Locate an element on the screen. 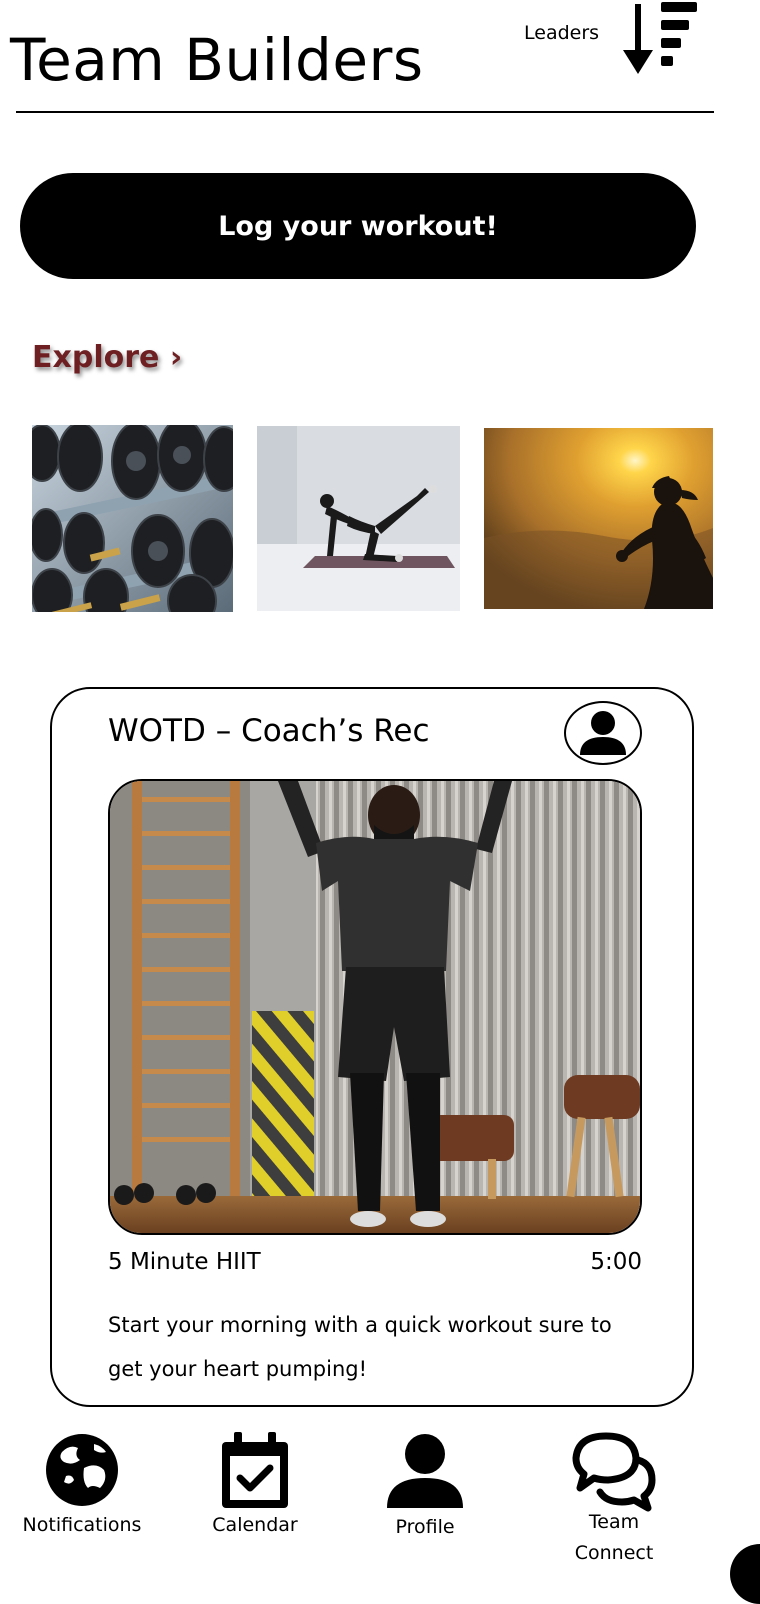 This screenshot has height=1604, width=760. explore-thumbnail-yoga is located at coordinates (358, 518).